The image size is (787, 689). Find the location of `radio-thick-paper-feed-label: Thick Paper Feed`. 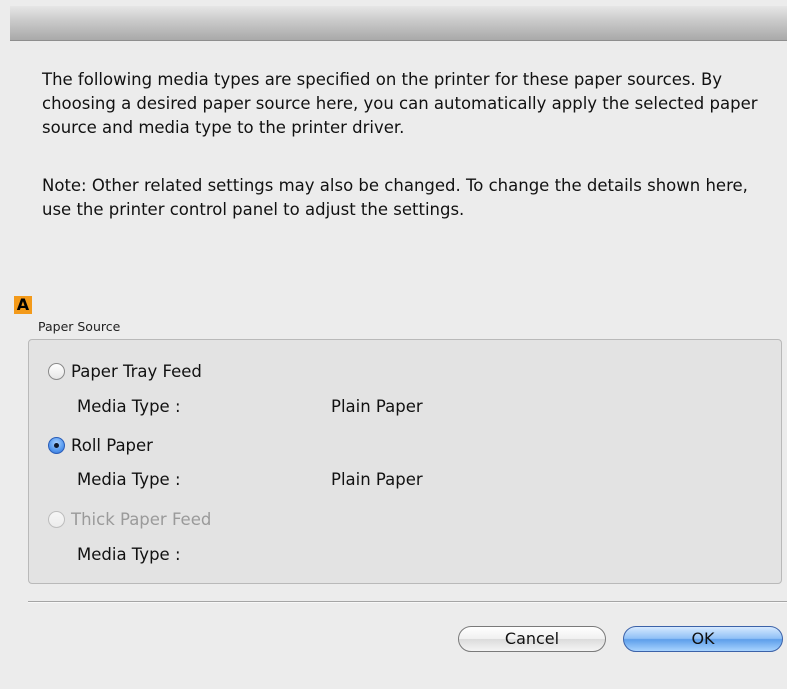

radio-thick-paper-feed-label: Thick Paper Feed is located at coordinates (141, 519).